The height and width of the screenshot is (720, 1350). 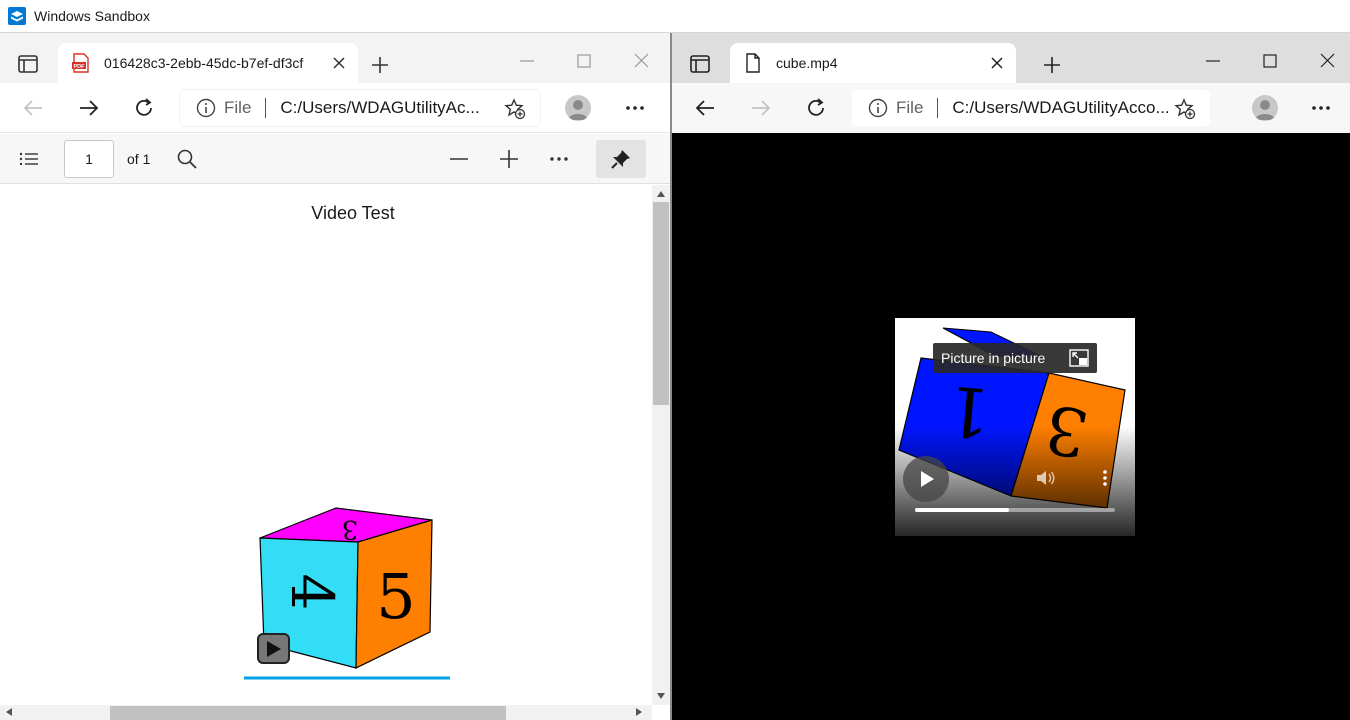 I want to click on document-title: Video Test, so click(x=353, y=213).